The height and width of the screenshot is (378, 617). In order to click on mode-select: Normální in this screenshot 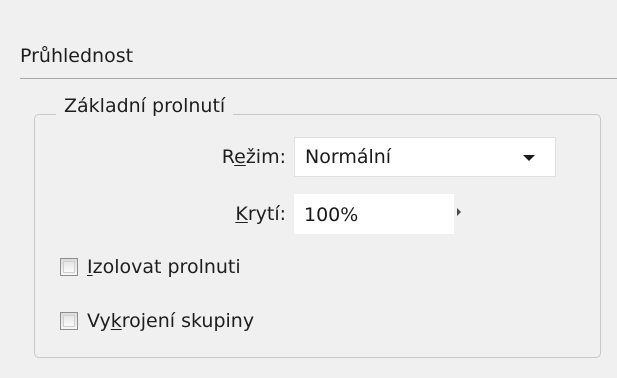, I will do `click(425, 157)`.